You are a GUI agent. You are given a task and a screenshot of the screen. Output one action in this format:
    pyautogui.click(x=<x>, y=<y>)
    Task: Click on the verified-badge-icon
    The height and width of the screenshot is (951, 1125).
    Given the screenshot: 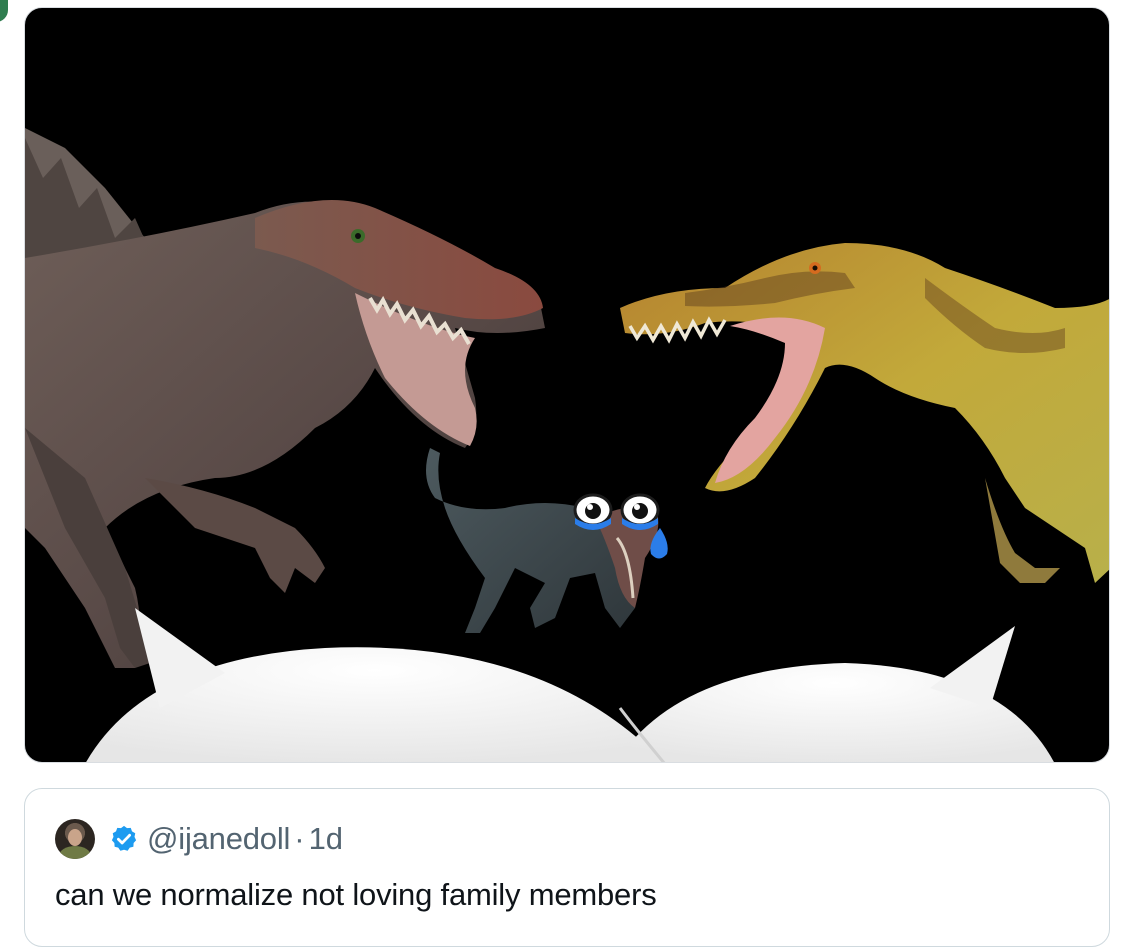 What is the action you would take?
    pyautogui.click(x=124, y=838)
    